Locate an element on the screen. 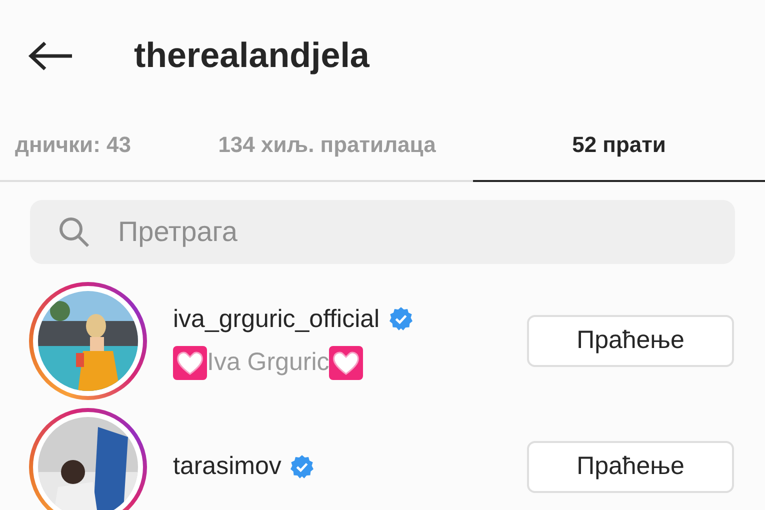 Image resolution: width=765 pixels, height=510 pixels. profile-username: therealandjela is located at coordinates (252, 55).